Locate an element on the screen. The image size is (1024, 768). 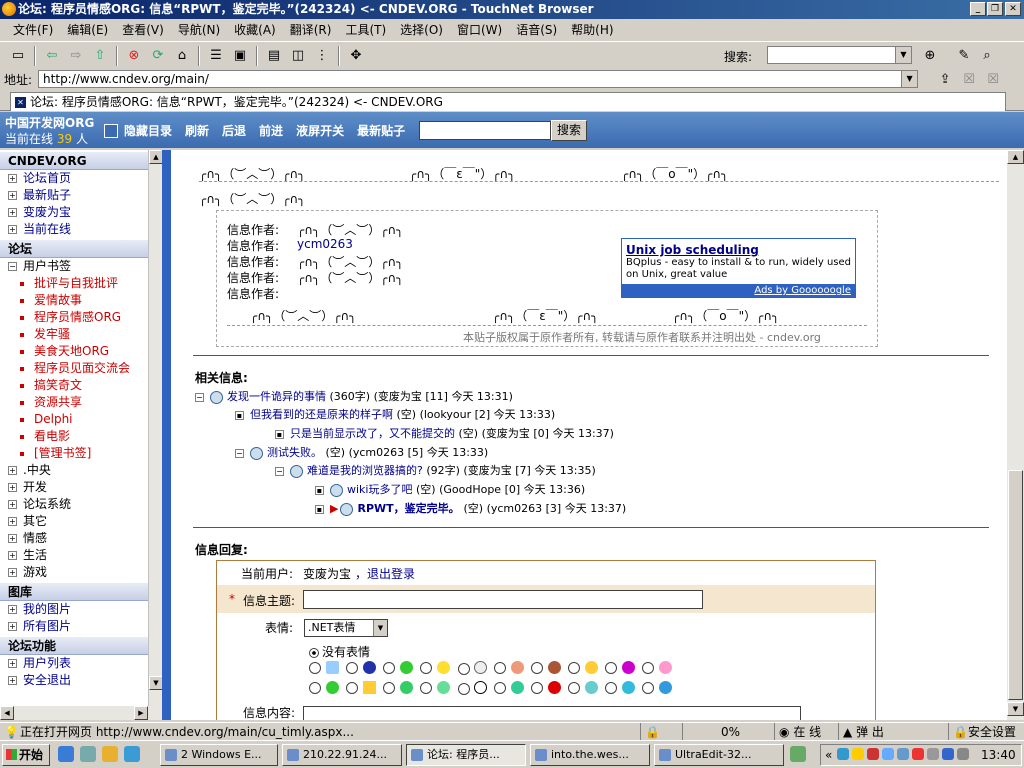
forum-search-input is located at coordinates (485, 130).